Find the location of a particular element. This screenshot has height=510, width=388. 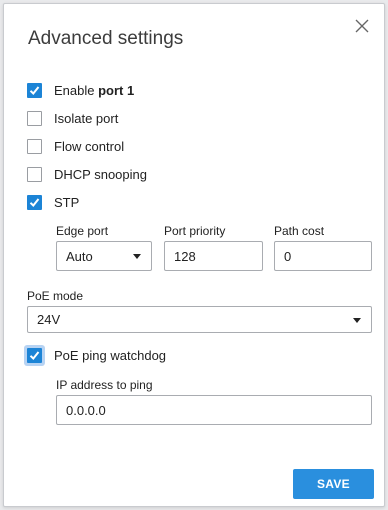

enable-port-checkbox is located at coordinates (34, 90).